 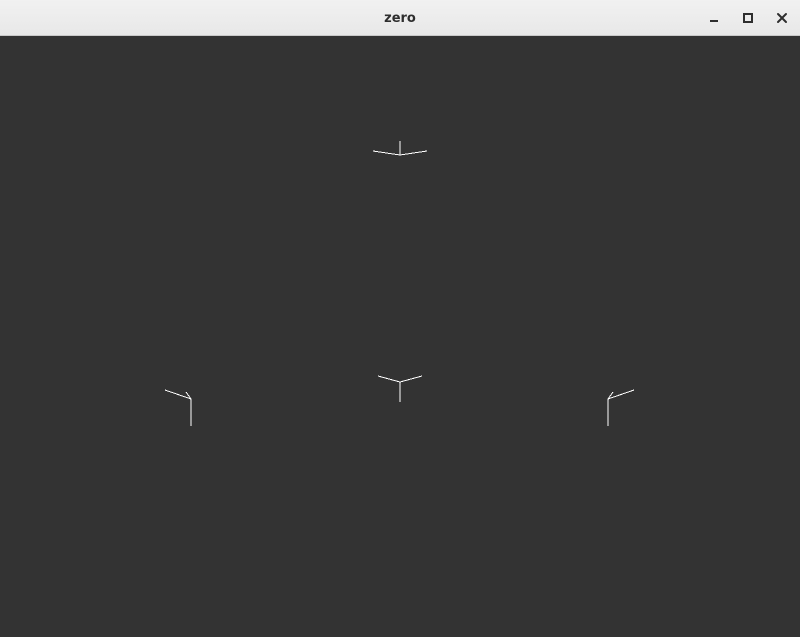 I want to click on close-button, so click(x=782, y=18).